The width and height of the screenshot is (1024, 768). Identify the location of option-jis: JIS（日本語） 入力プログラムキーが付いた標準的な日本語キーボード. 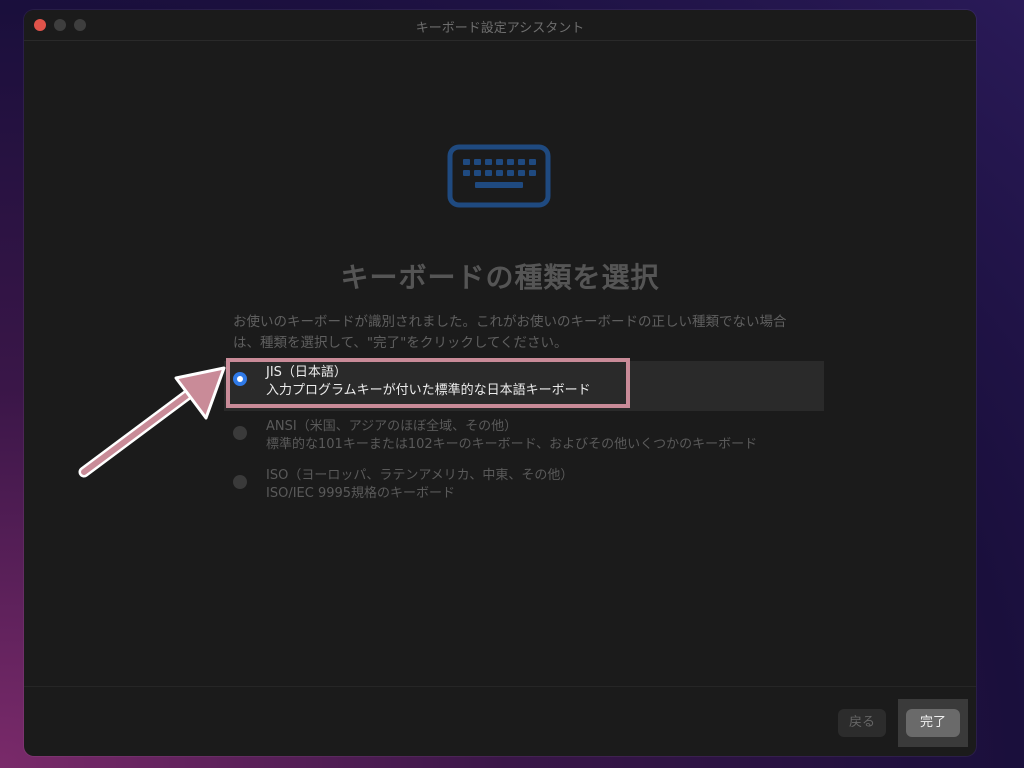
(524, 386).